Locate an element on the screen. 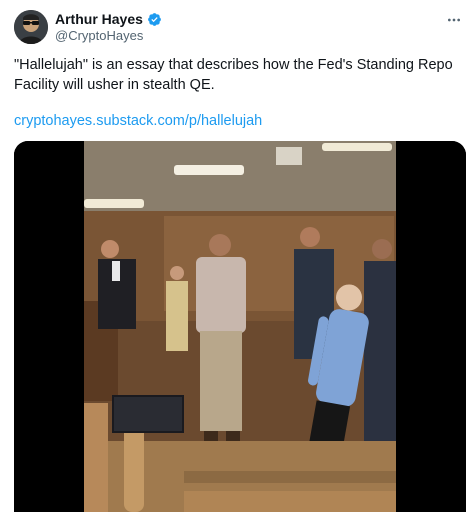  avatar is located at coordinates (31, 27).